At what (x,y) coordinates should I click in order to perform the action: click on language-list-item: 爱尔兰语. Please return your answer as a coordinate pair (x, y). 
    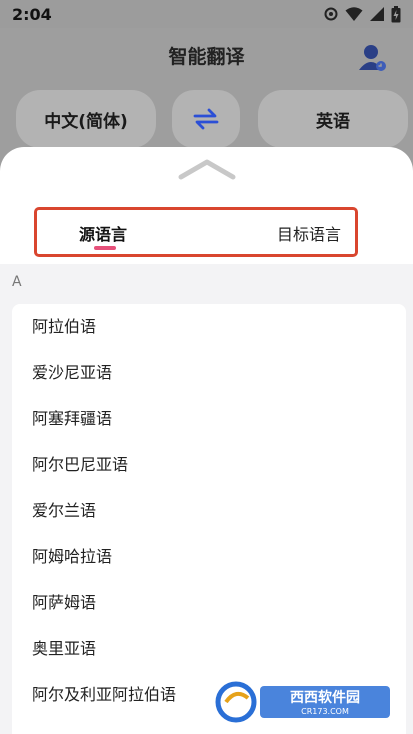
    Looking at the image, I should click on (209, 511).